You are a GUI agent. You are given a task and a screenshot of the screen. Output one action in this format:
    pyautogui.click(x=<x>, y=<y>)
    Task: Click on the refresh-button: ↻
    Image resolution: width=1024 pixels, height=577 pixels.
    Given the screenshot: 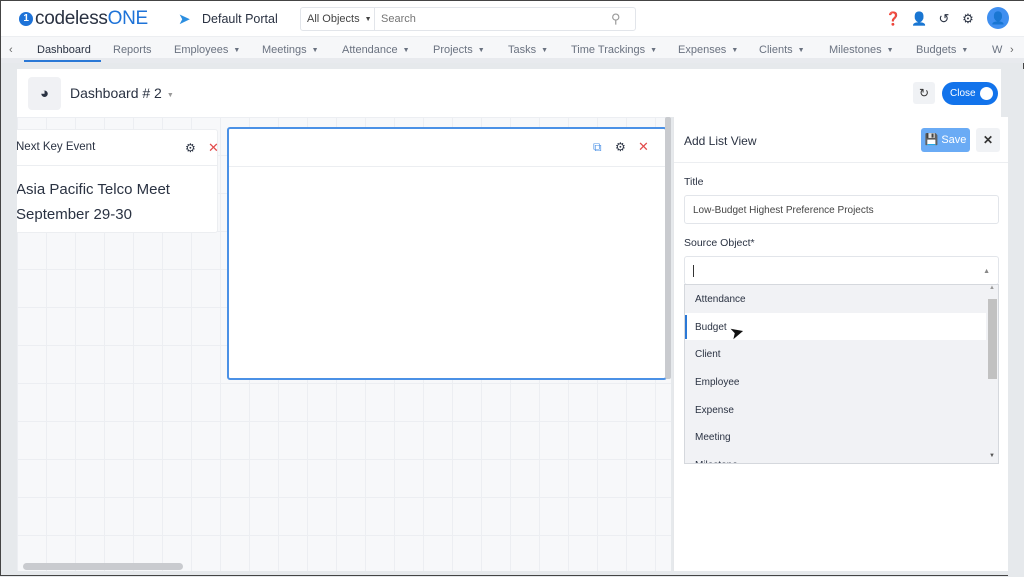 What is the action you would take?
    pyautogui.click(x=924, y=93)
    